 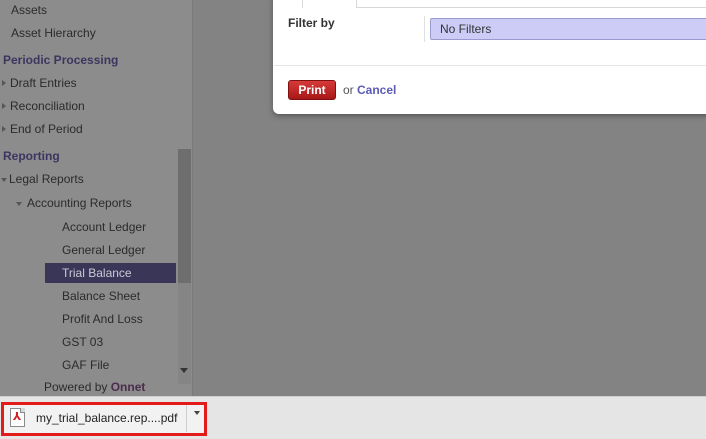 What do you see at coordinates (197, 413) in the screenshot?
I see `chevron-down-icon` at bounding box center [197, 413].